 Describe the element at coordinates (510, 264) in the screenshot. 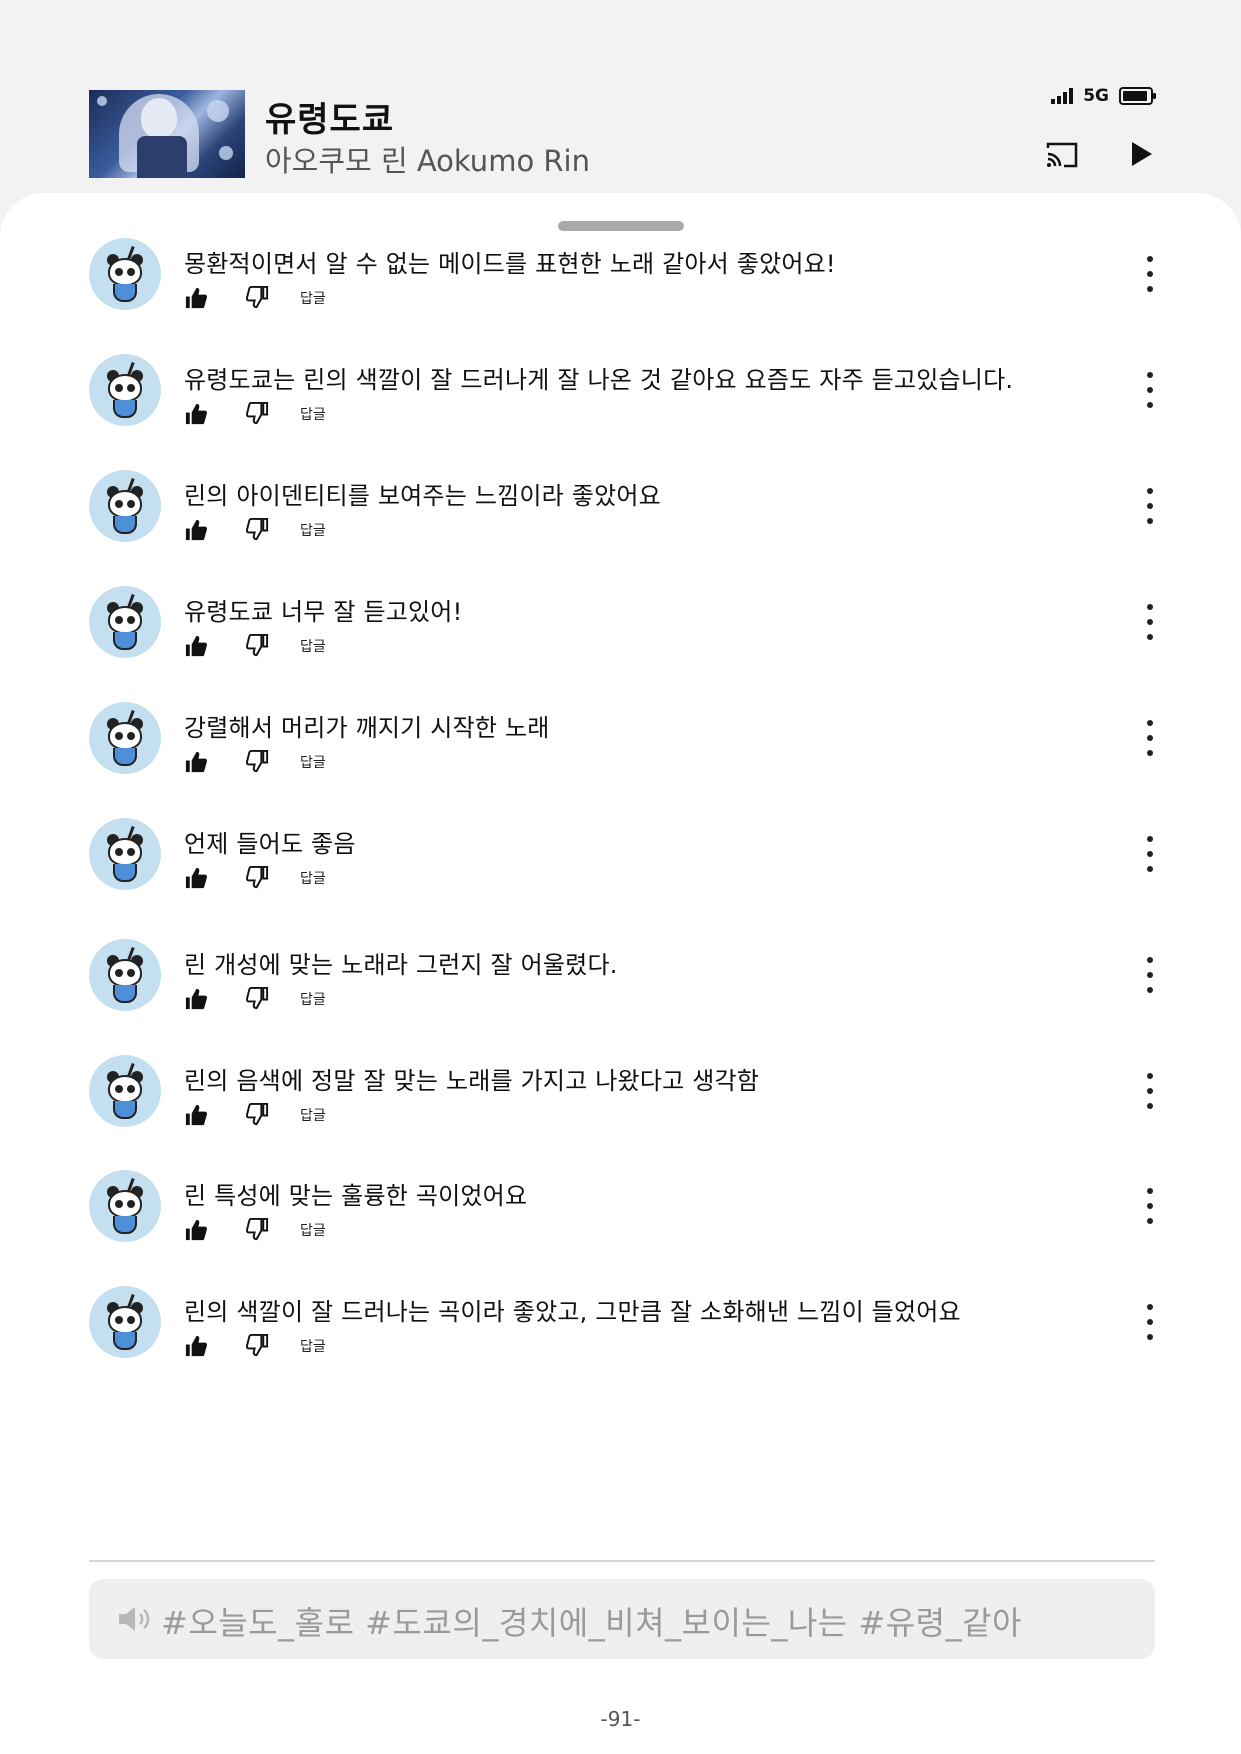

I see `comment-text: 몽환적이면서 알 수 없는 메이드를 표현한 노래 같아서 좋았어요!` at that location.